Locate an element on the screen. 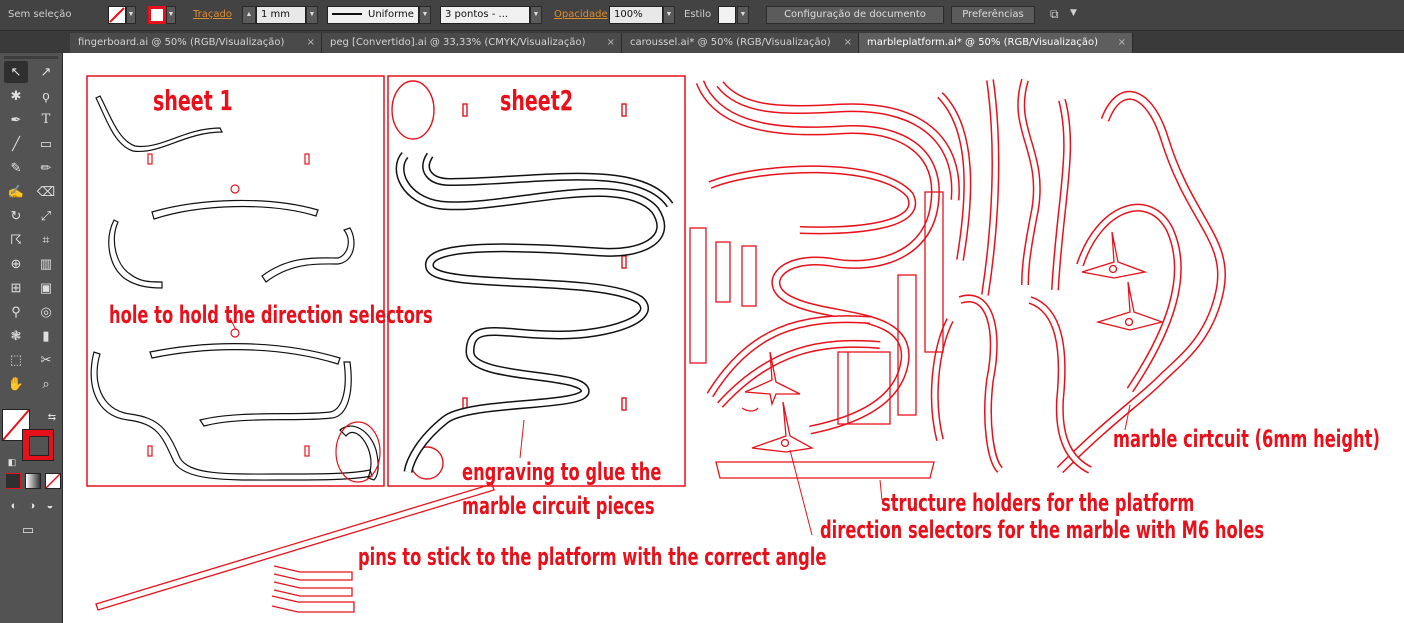 This screenshot has height=623, width=1404. stroke-color-box is located at coordinates (38, 445).